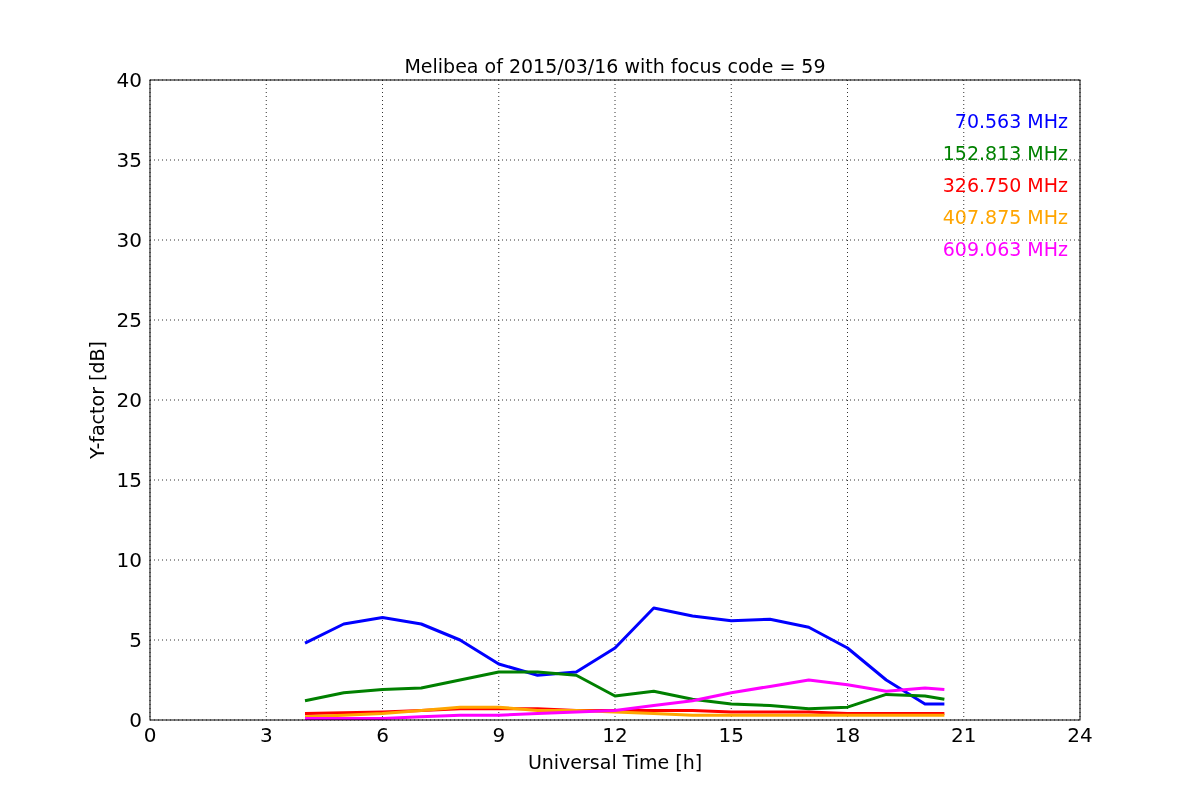 This screenshot has width=1200, height=800. Describe the element at coordinates (129, 560) in the screenshot. I see `y-tick-label: 10` at that location.